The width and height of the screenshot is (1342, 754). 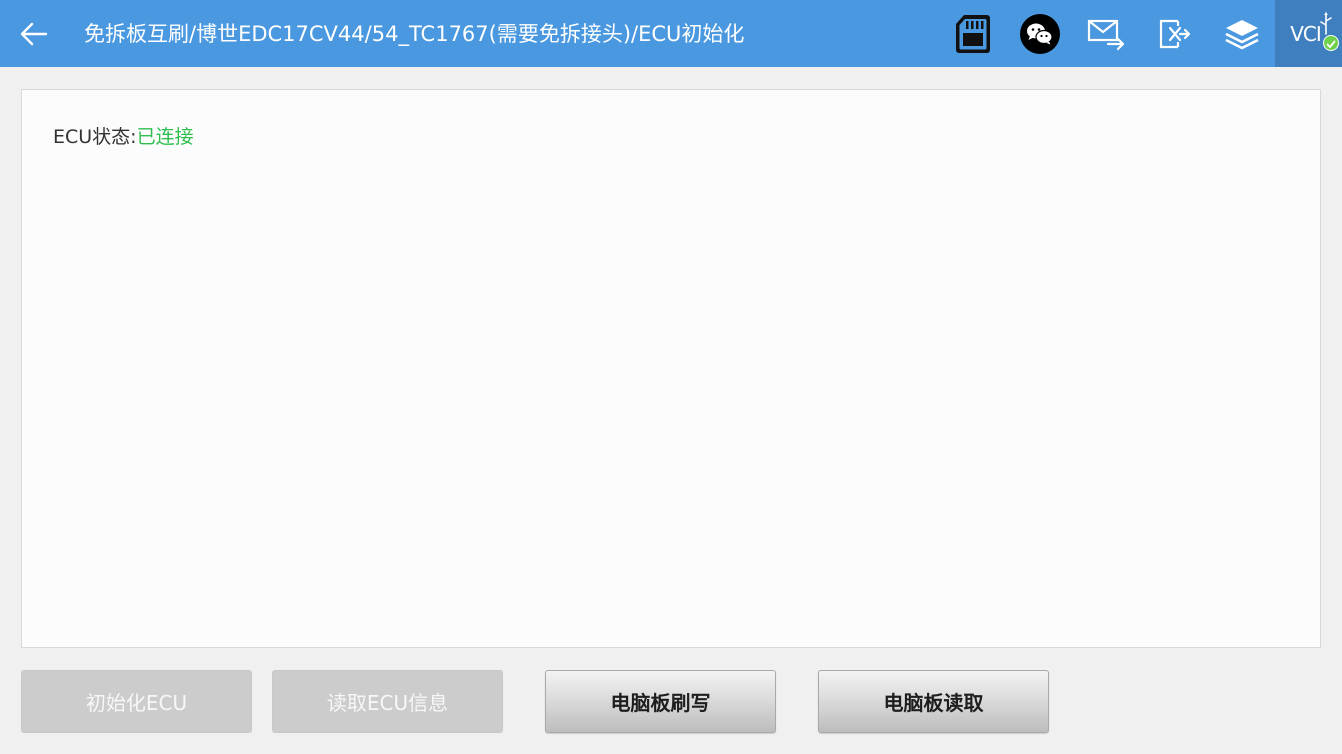 What do you see at coordinates (933, 701) in the screenshot?
I see `ecu-read-button: 电脑板读取` at bounding box center [933, 701].